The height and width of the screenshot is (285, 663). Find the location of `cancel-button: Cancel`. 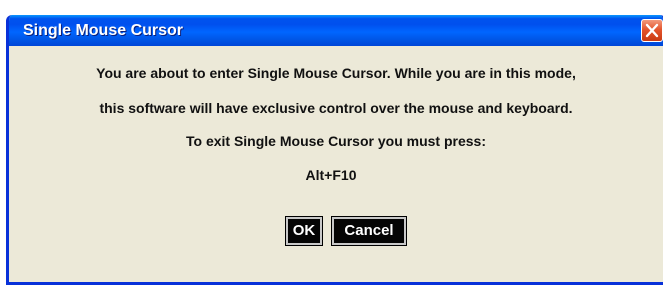

cancel-button: Cancel is located at coordinates (369, 231).